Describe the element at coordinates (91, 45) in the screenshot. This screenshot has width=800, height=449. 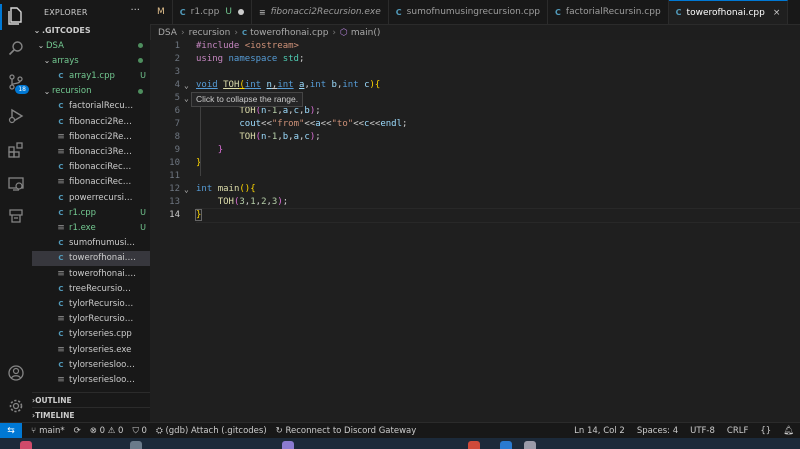
I see `folder-item: ⌄ DSA` at that location.